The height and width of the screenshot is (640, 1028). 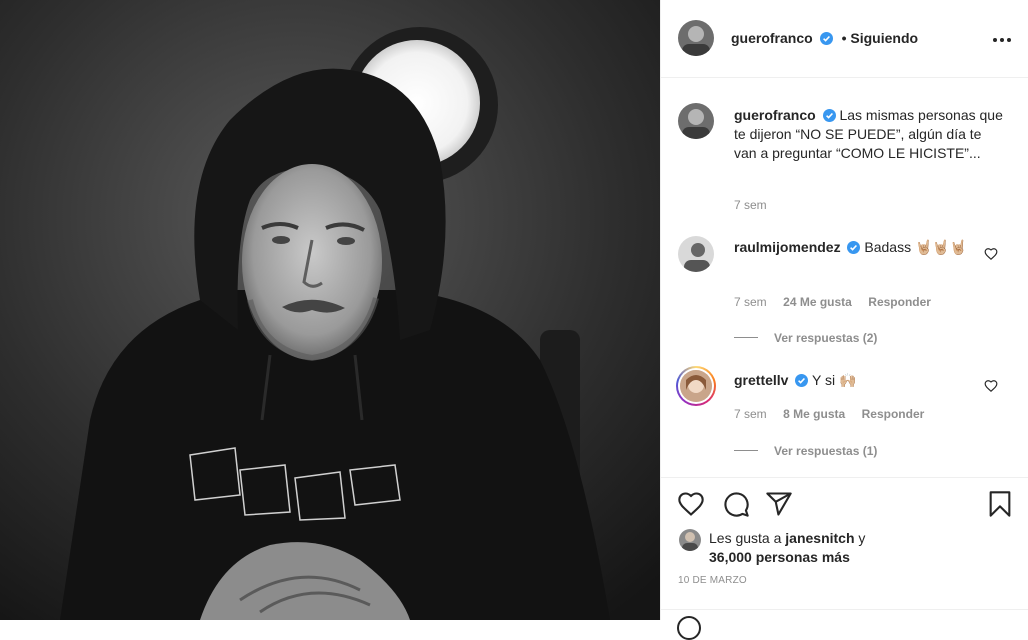 What do you see at coordinates (819, 538) in the screenshot?
I see `likes-user: janesnitch` at bounding box center [819, 538].